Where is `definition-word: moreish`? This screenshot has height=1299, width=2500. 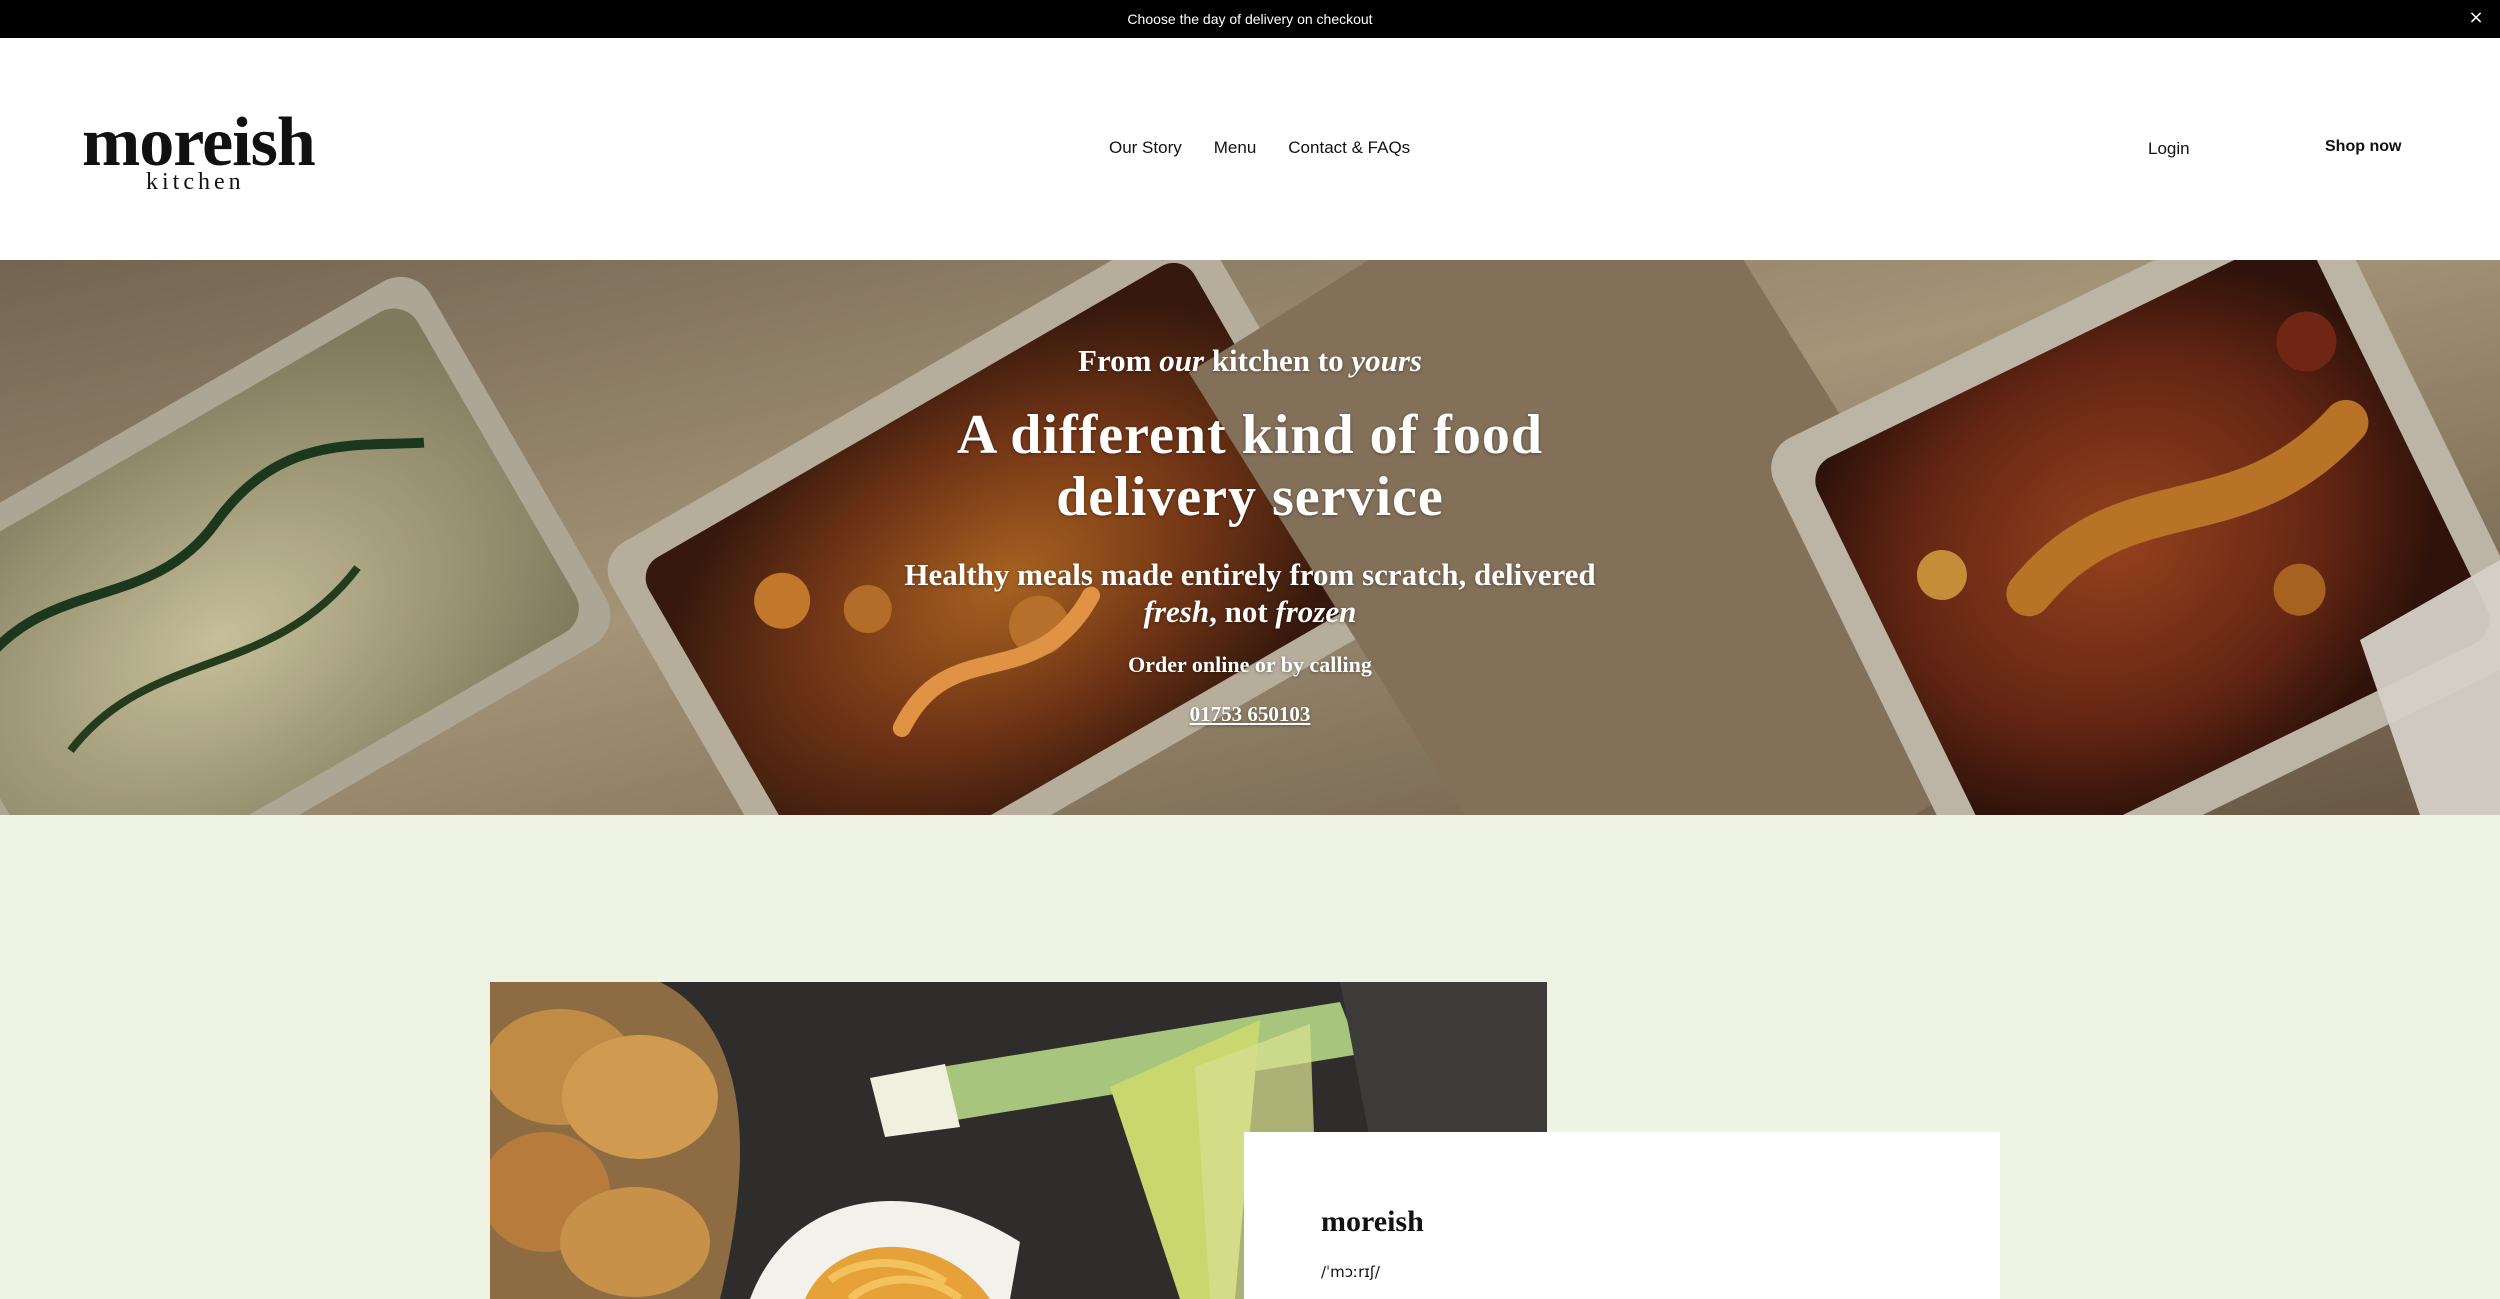 definition-word: moreish is located at coordinates (1372, 1221).